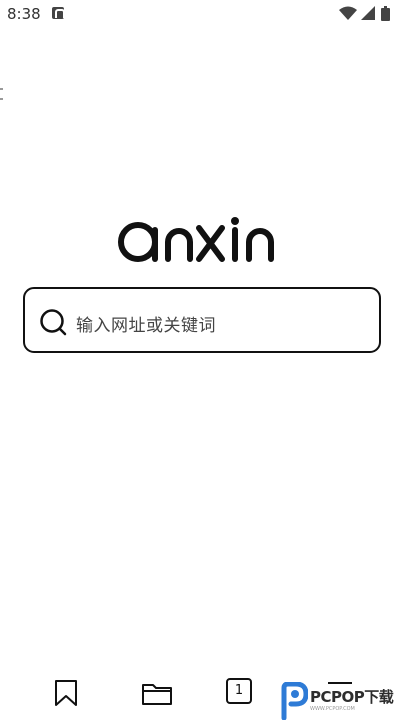  I want to click on search-box: 输入网址或关键词, so click(202, 320).